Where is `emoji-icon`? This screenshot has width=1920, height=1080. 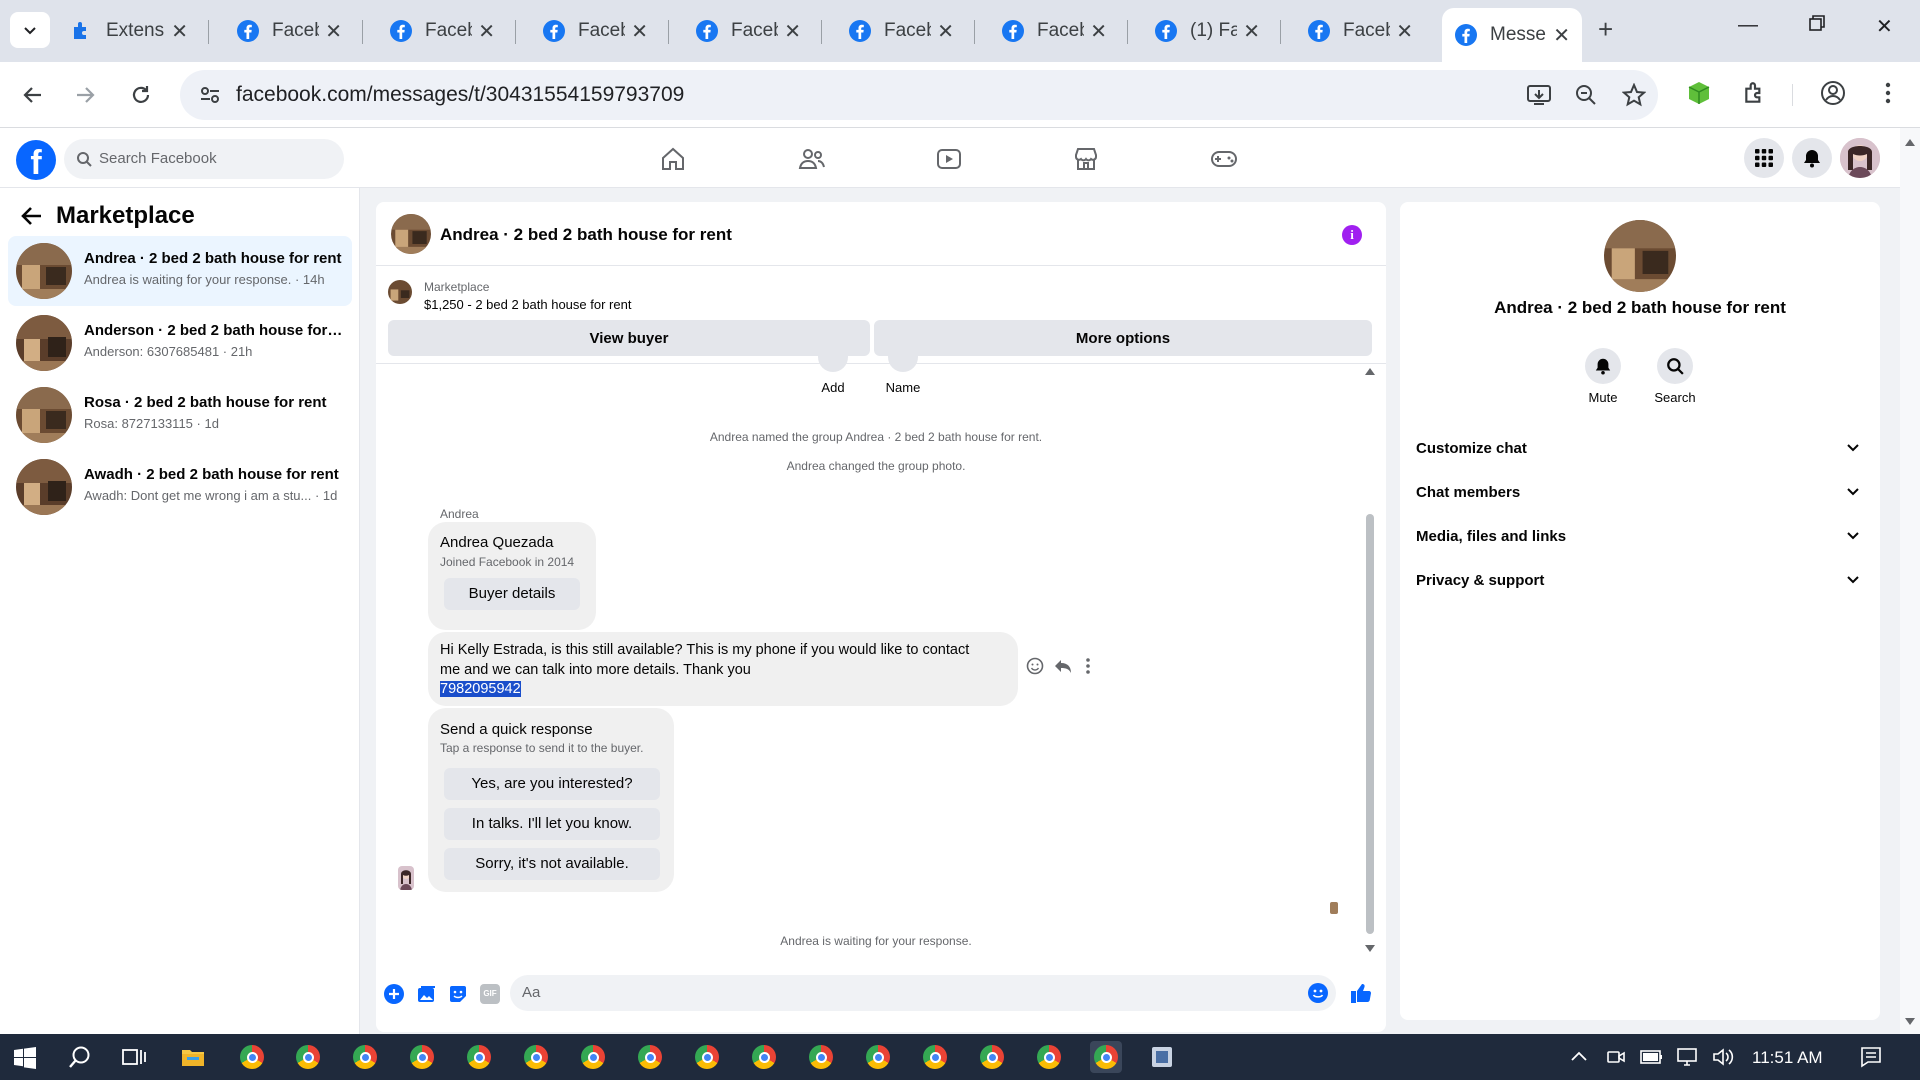 emoji-icon is located at coordinates (1318, 993).